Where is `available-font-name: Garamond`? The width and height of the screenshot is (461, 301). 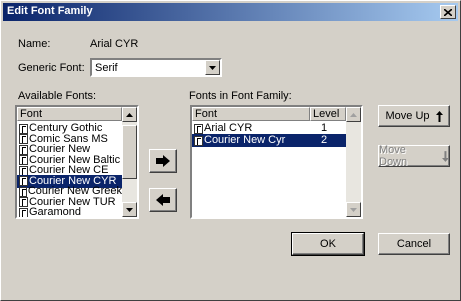
available-font-name: Garamond is located at coordinates (55, 212).